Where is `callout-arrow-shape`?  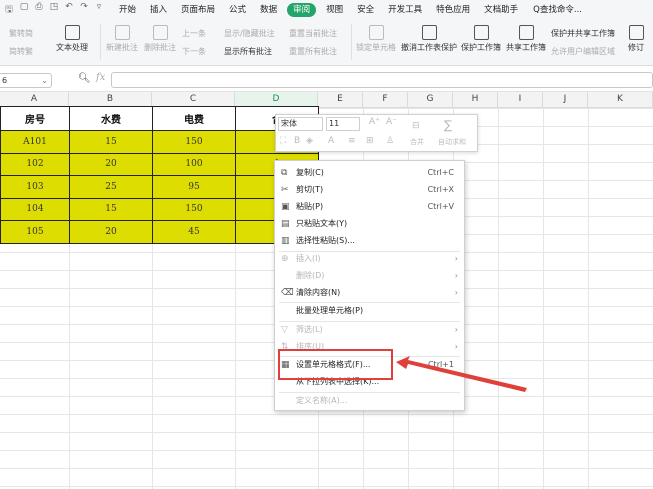 callout-arrow-shape is located at coordinates (461, 374).